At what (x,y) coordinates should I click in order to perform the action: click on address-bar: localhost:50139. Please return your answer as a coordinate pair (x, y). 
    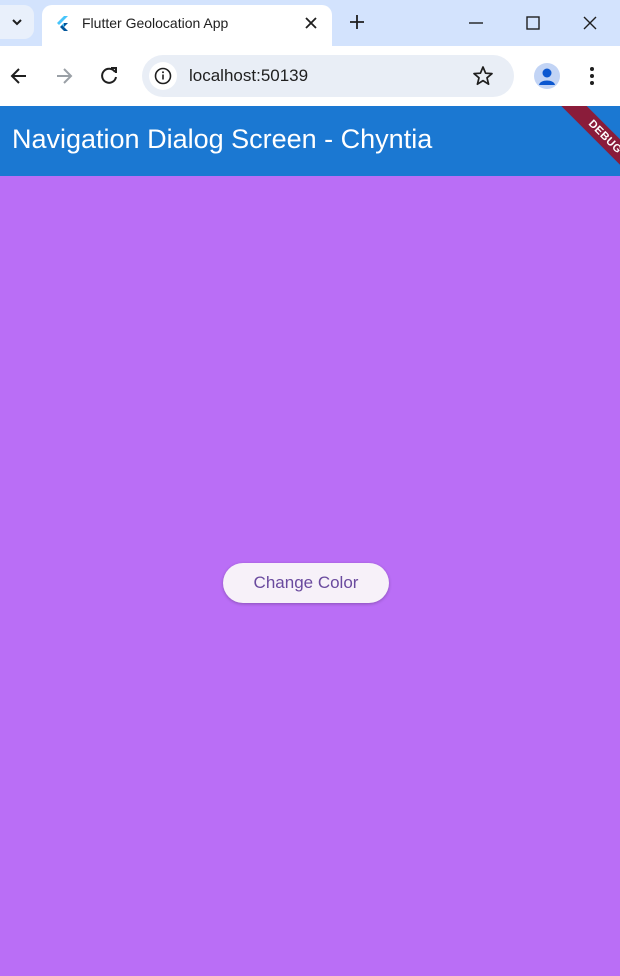
    Looking at the image, I should click on (328, 76).